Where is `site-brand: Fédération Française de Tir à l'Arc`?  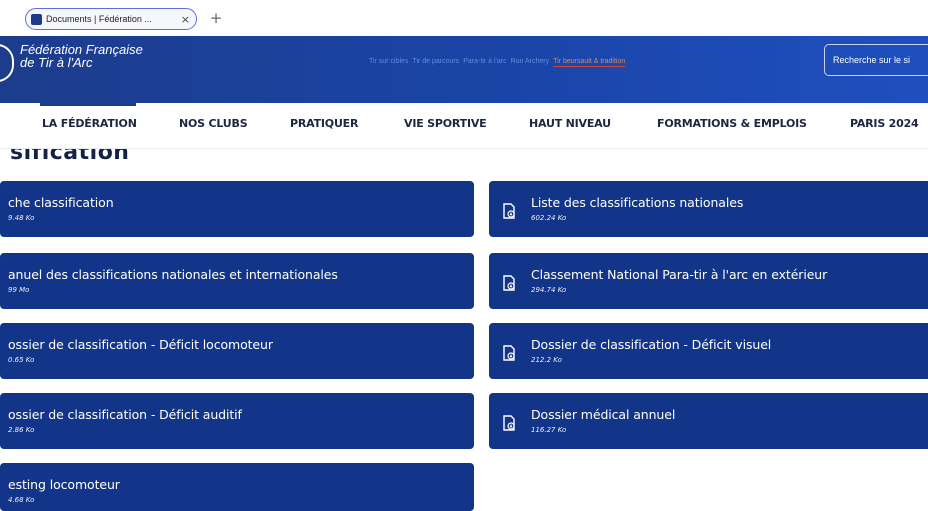
site-brand: Fédération Française de Tir à l'Arc is located at coordinates (81, 56).